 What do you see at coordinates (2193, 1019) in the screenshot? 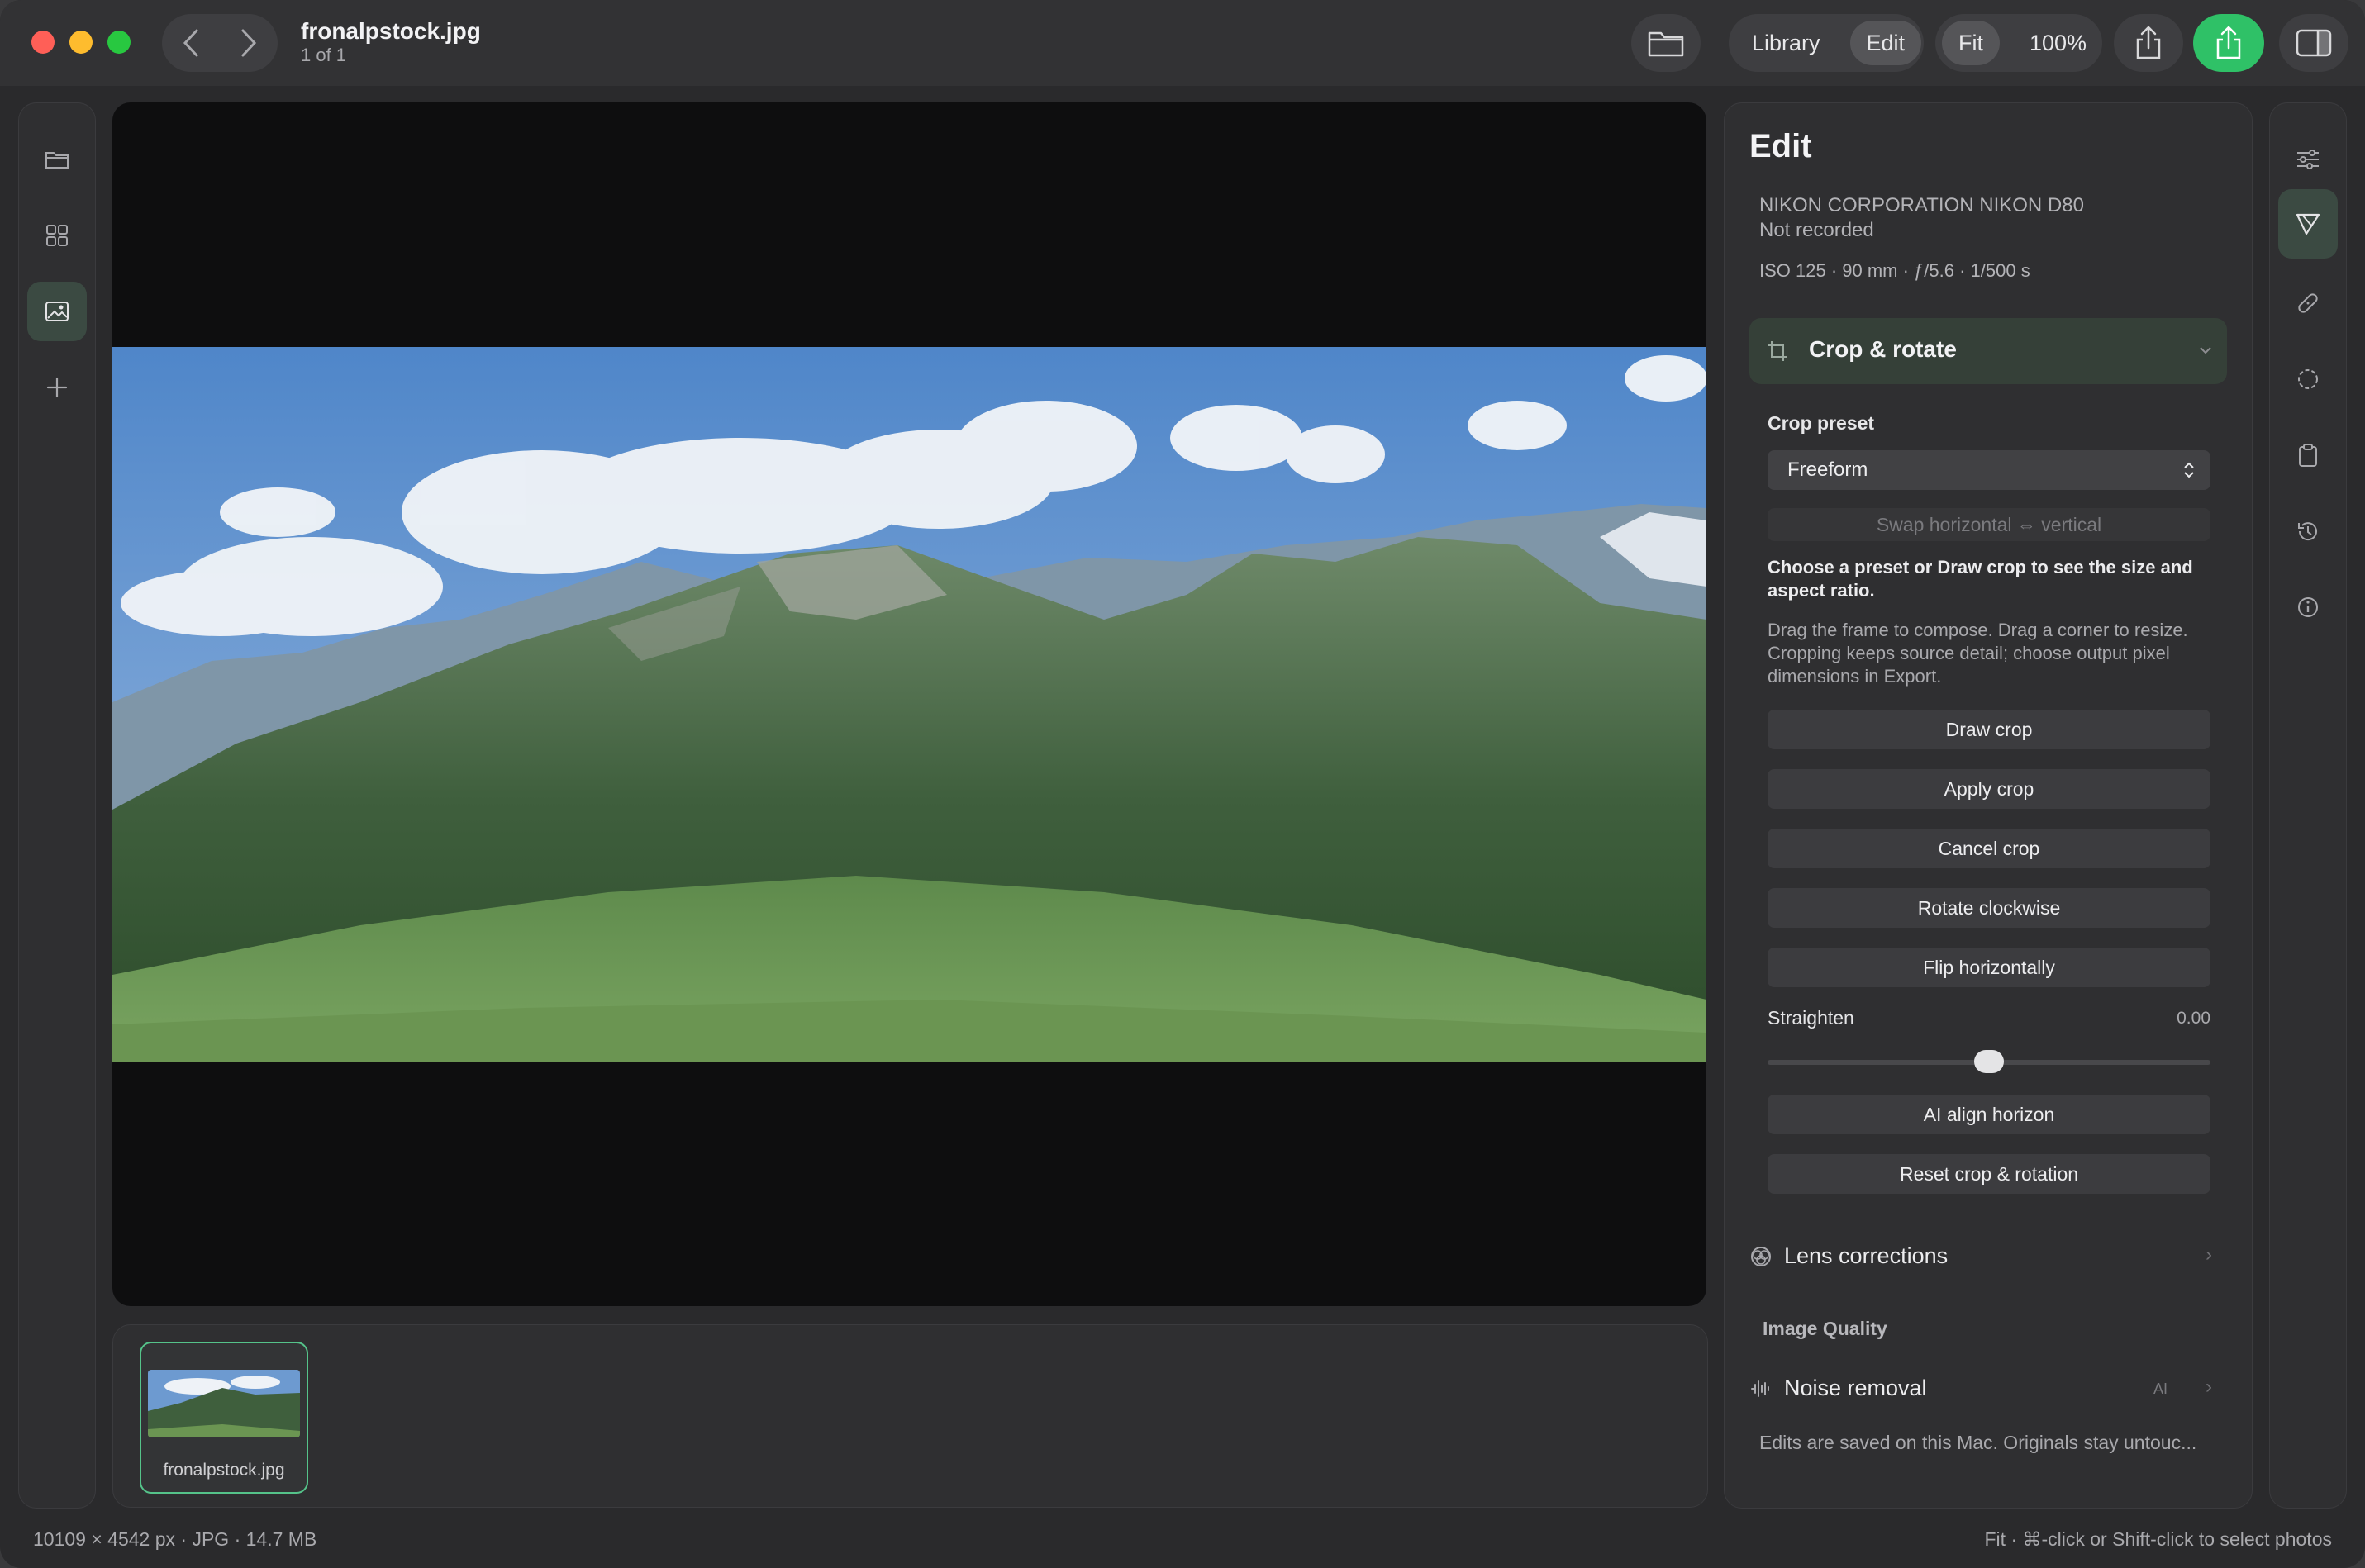
I see `straighten-value: 0.00` at bounding box center [2193, 1019].